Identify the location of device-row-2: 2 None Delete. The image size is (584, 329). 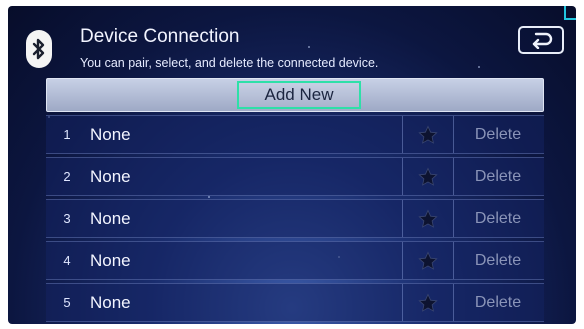
(295, 176).